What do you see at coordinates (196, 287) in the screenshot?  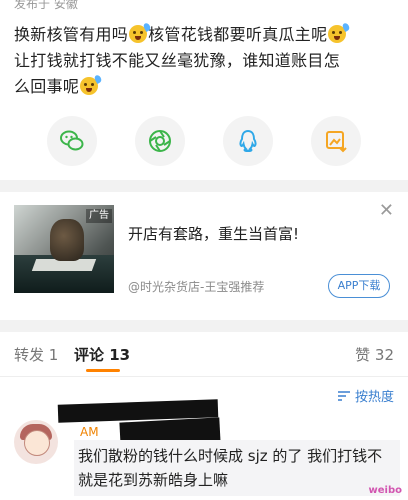 I see `ad-source: @时光杂货店-王宝强推荐` at bounding box center [196, 287].